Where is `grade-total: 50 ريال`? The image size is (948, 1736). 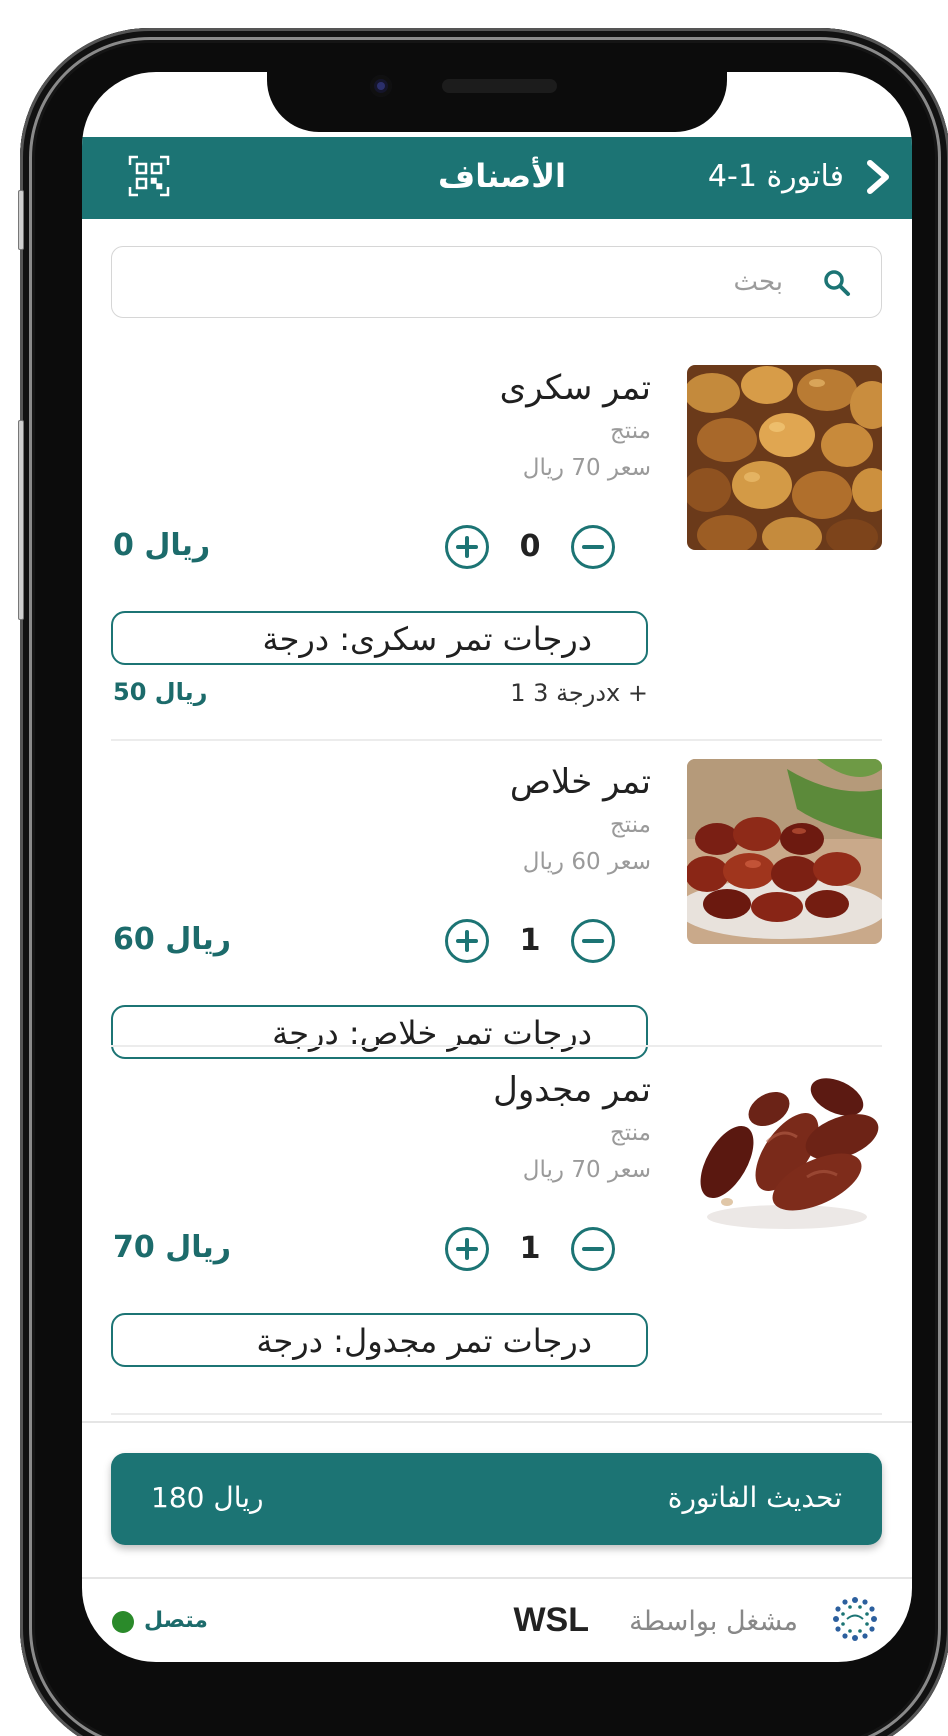
grade-total: 50 ريال is located at coordinates (160, 692).